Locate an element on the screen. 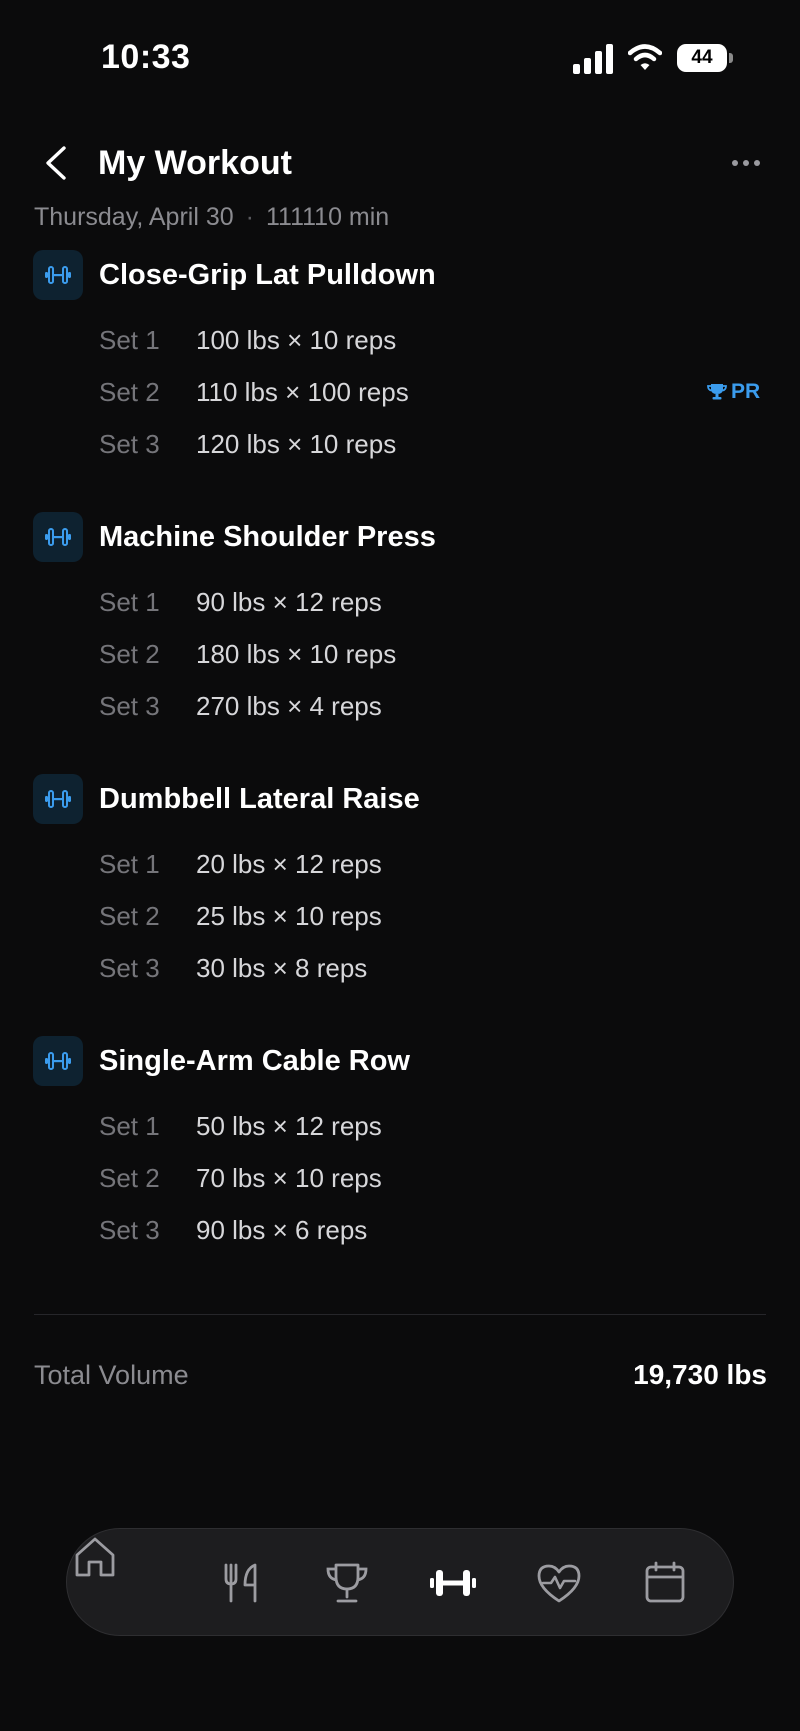 This screenshot has height=1731, width=800. workout-subtitle: Thursday, April 30 · 111110 min is located at coordinates (211, 217).